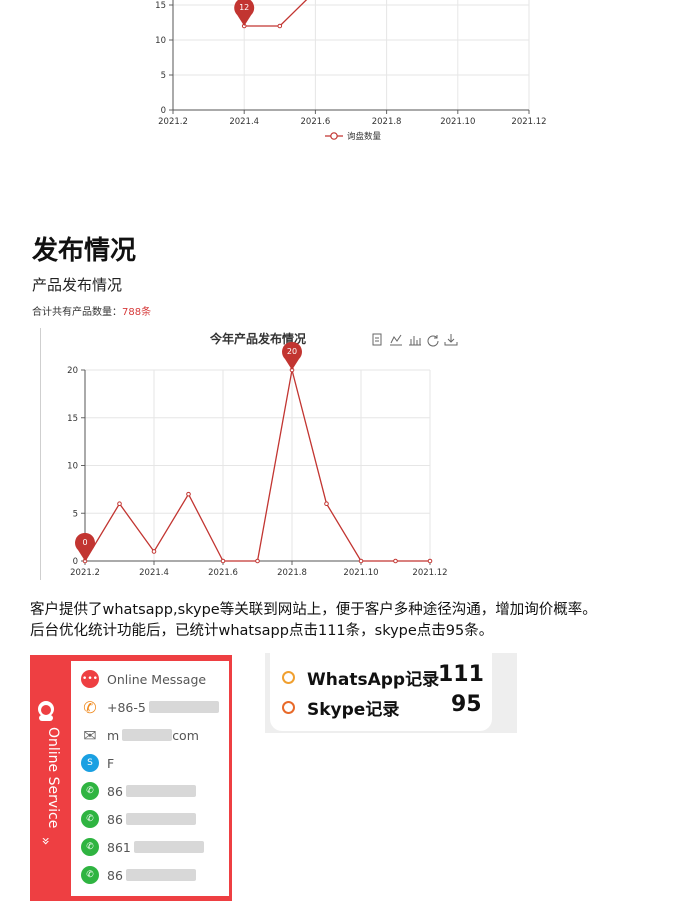  What do you see at coordinates (364, 136) in the screenshot?
I see `legend-label: 询盘数量` at bounding box center [364, 136].